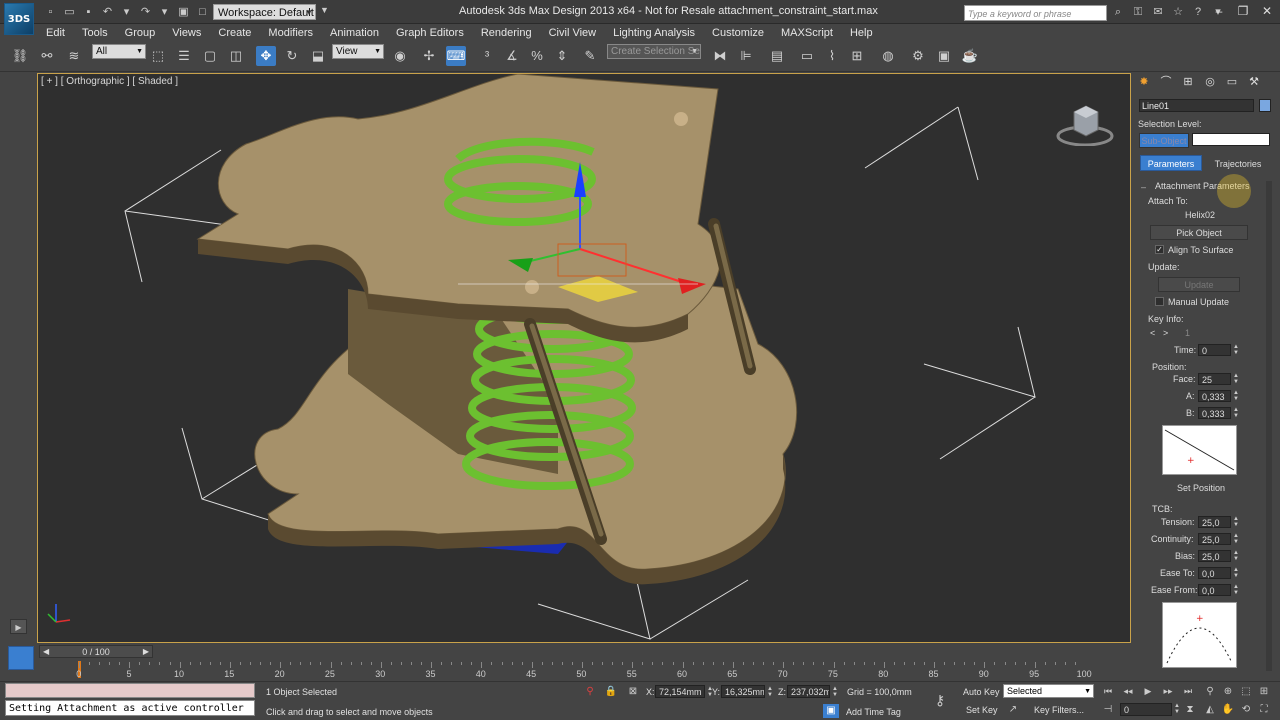  Describe the element at coordinates (1214, 539) in the screenshot. I see `continuity-field: 25,0` at that location.